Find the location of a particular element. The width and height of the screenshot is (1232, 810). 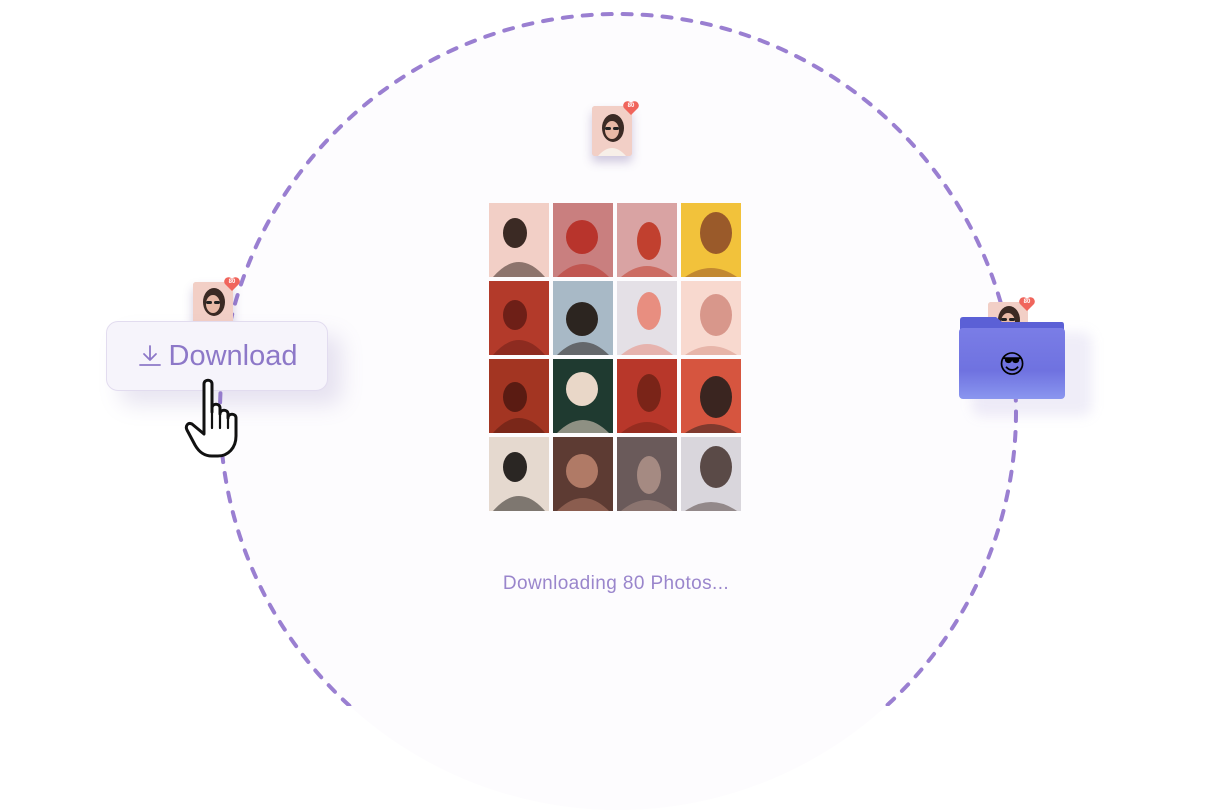

photo-thumbnail-left: 80 is located at coordinates (216, 300).